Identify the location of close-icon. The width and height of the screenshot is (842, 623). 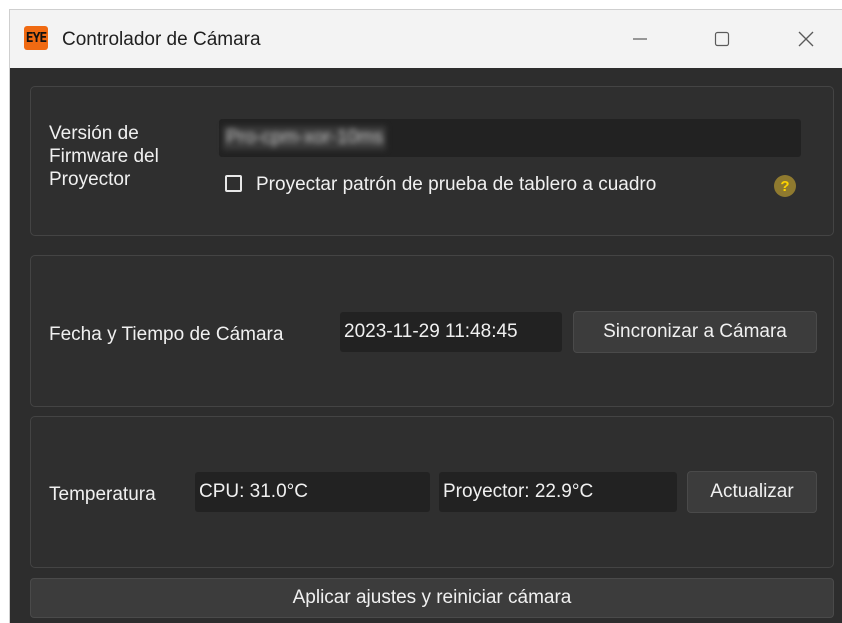
(806, 39).